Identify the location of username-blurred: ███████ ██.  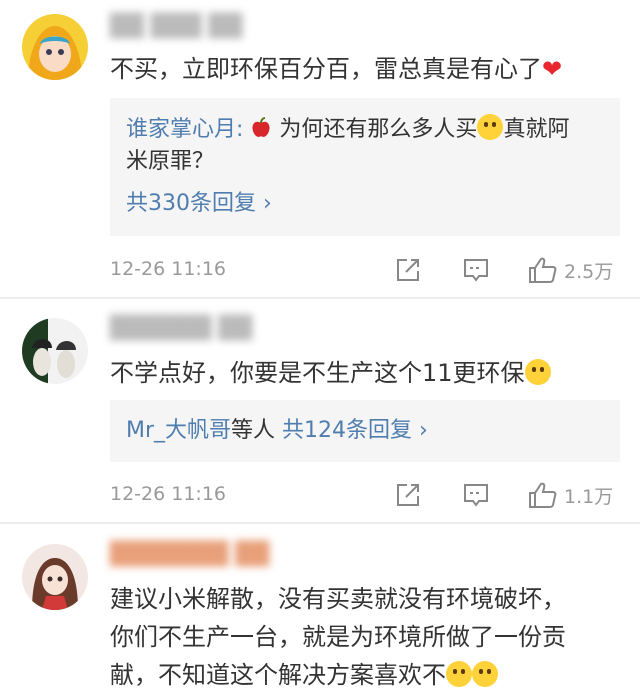
(210, 557).